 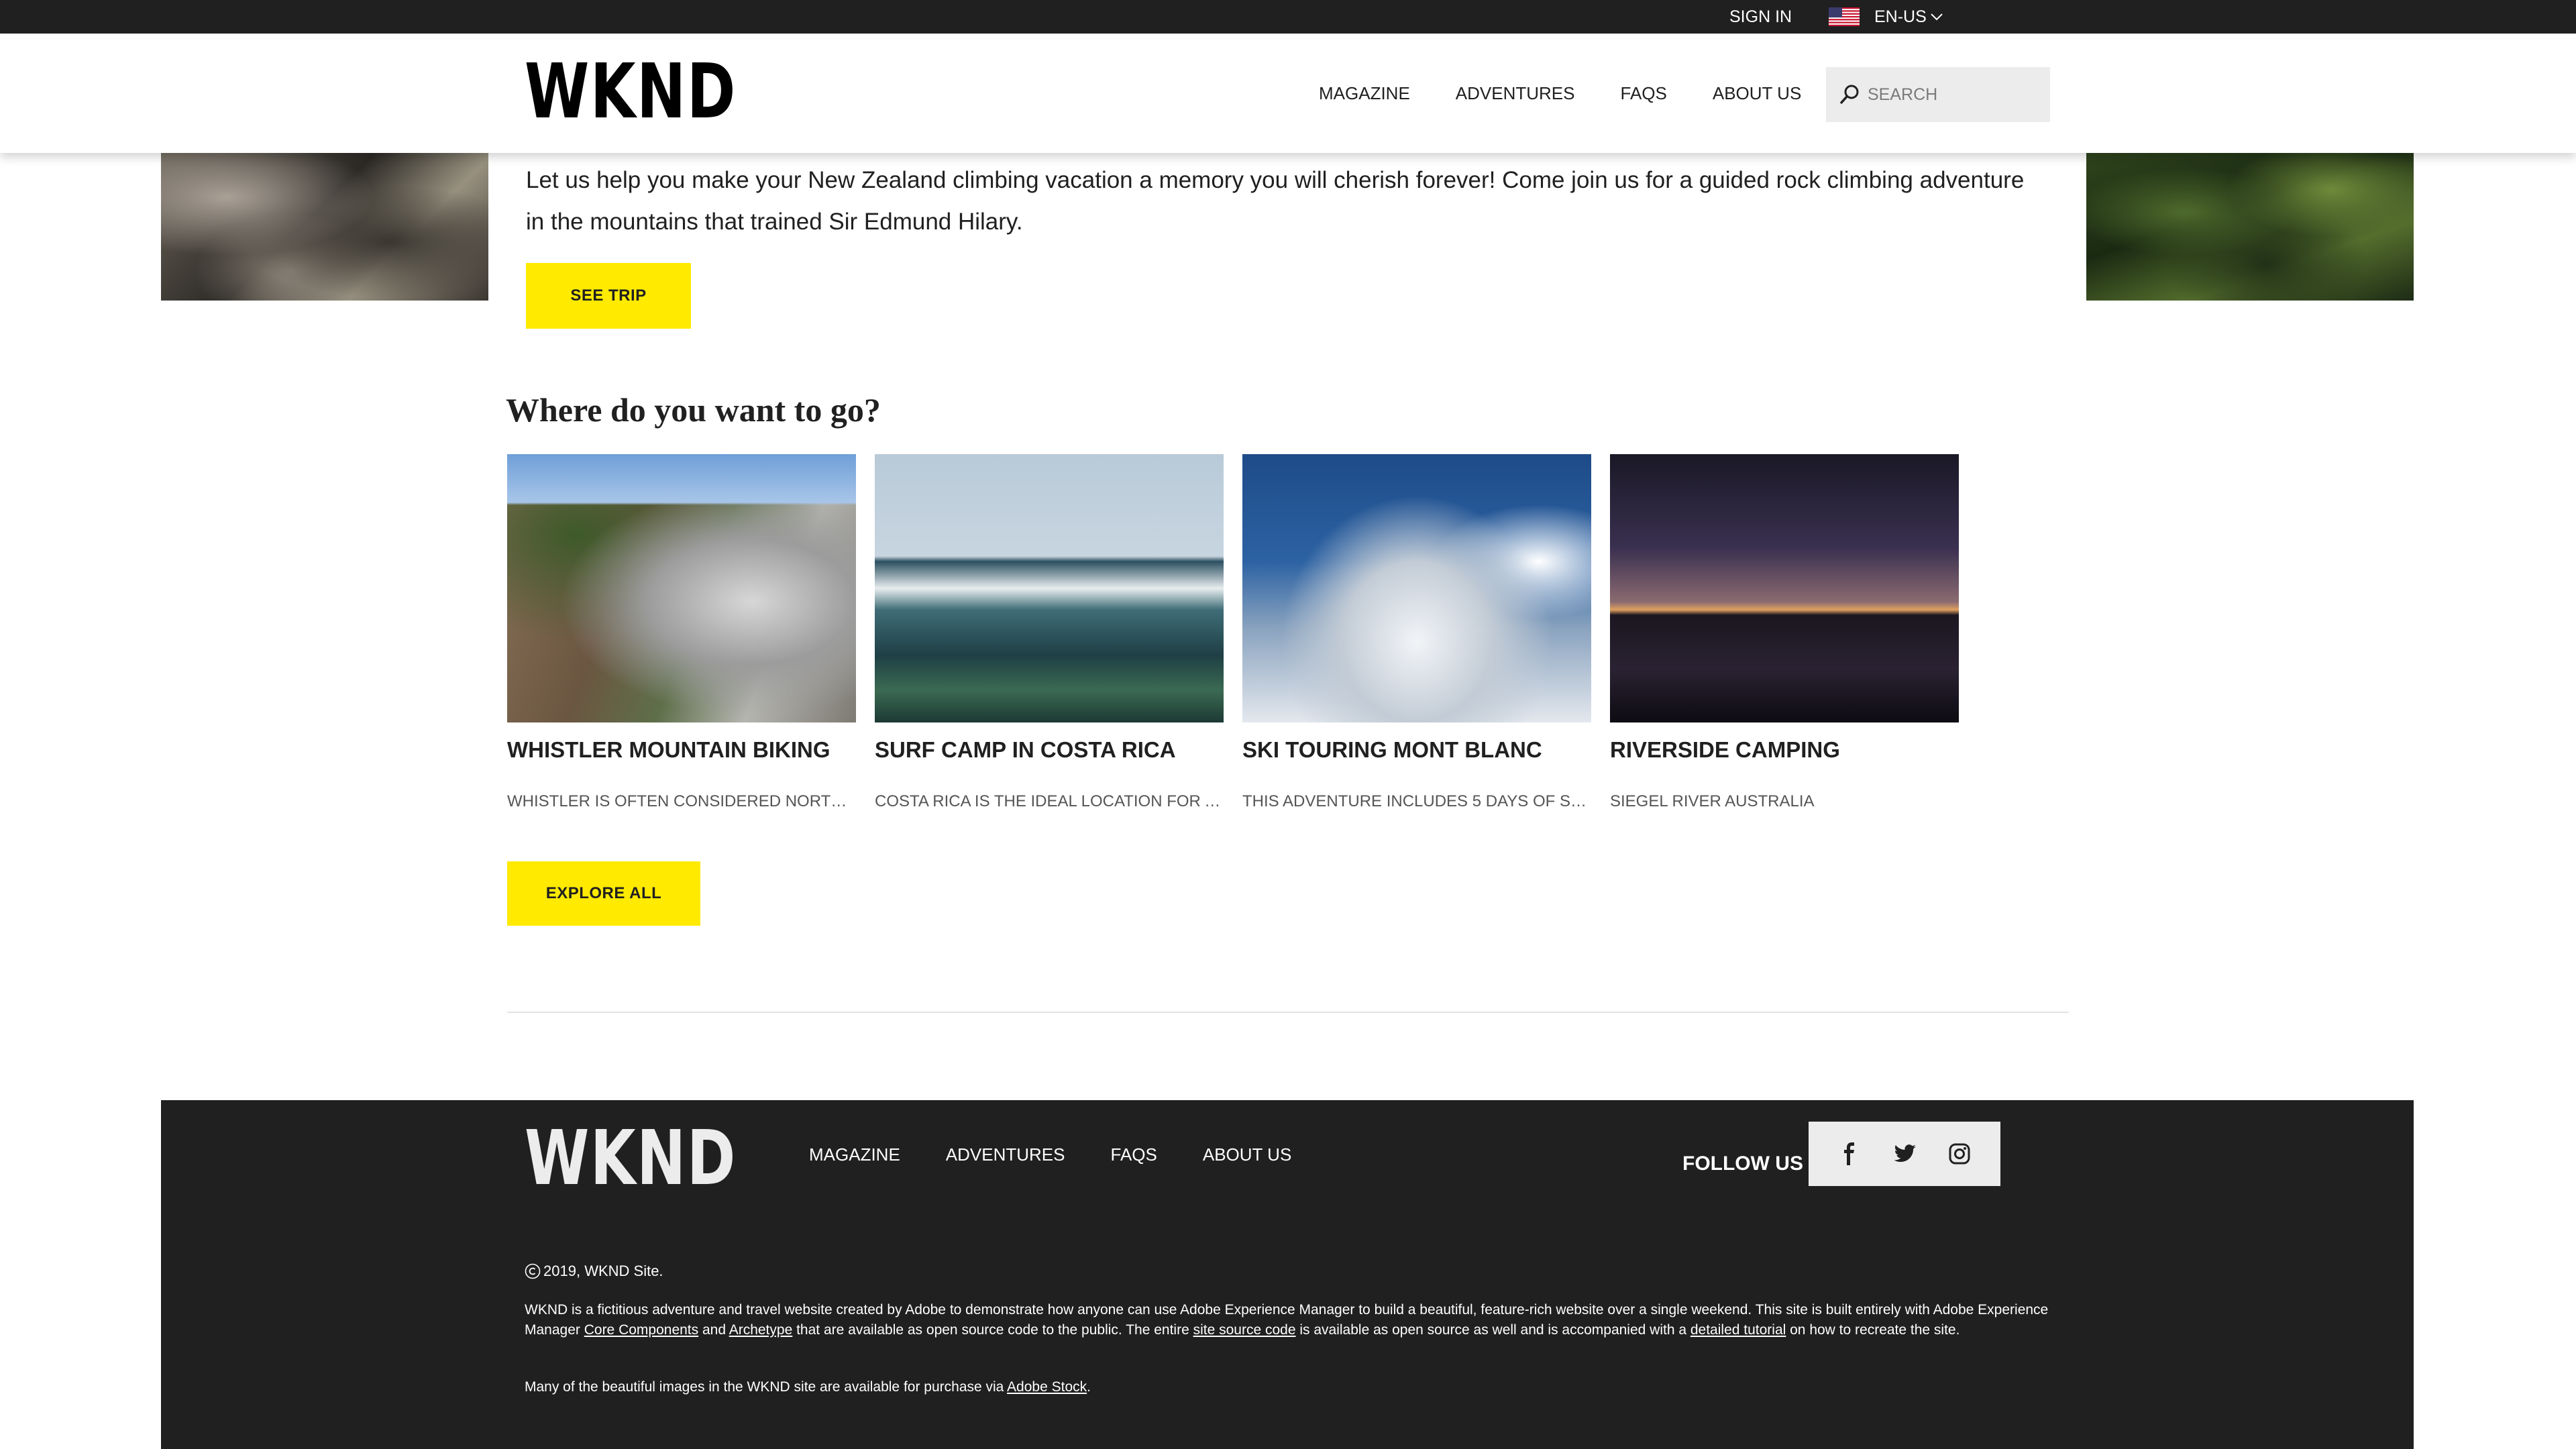 I want to click on copyright-year: 2019,, so click(x=562, y=1271).